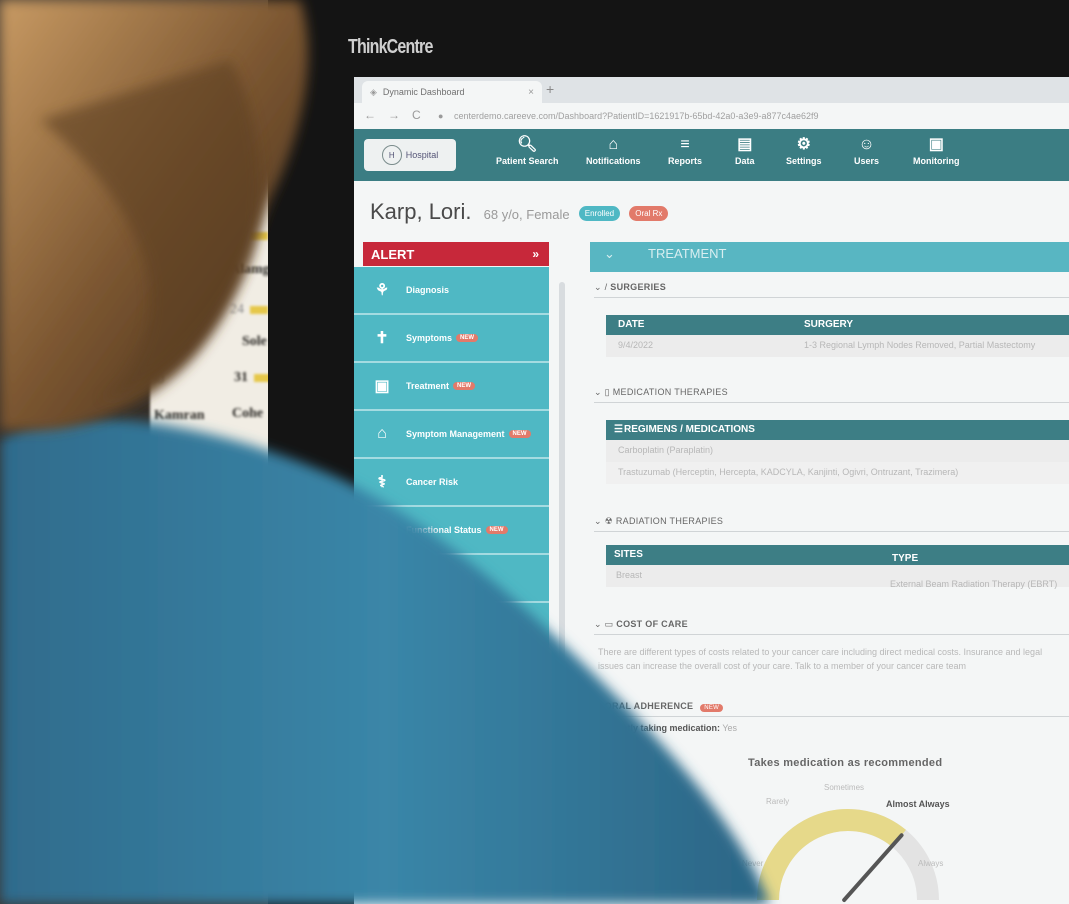  Describe the element at coordinates (778, 801) in the screenshot. I see `gauge-label: Rarely` at that location.